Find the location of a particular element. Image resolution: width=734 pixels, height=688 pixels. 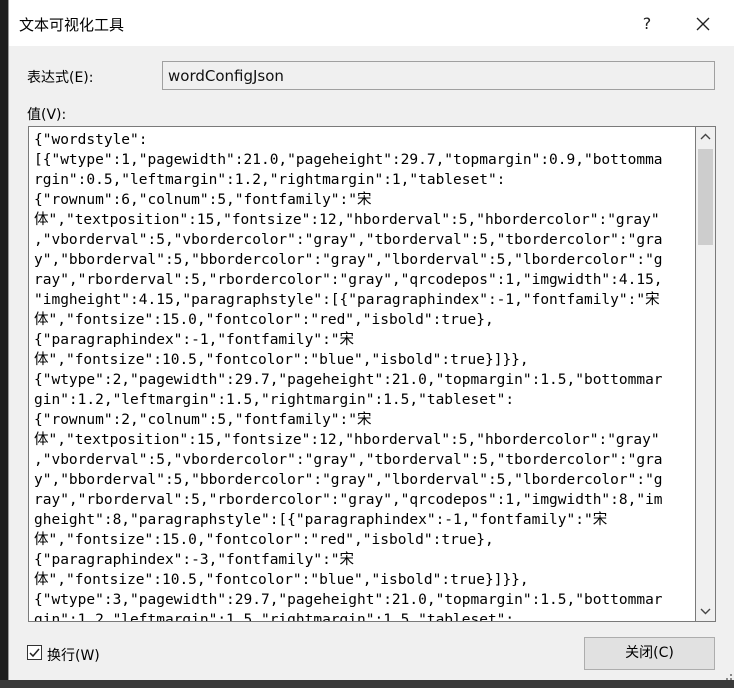

window-title: 文本可视化工具 is located at coordinates (72, 25).